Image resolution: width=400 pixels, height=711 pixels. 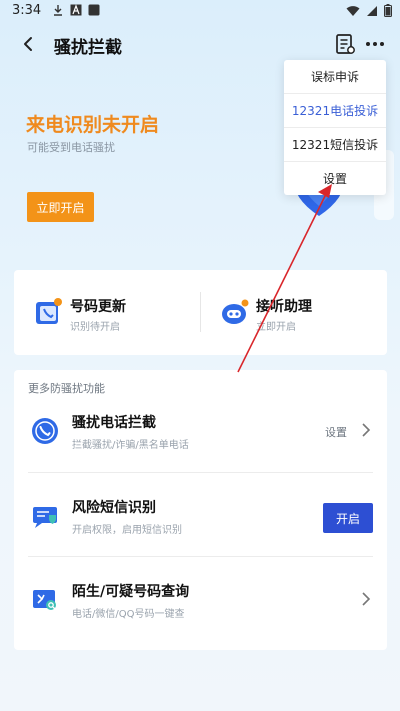 I want to click on status-bar: 3:34, so click(x=200, y=12).